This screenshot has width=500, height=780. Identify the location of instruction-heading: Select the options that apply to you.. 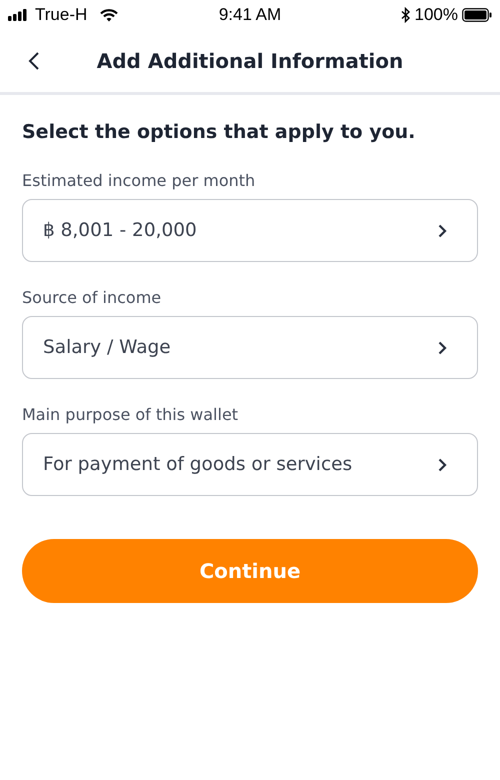
(219, 132).